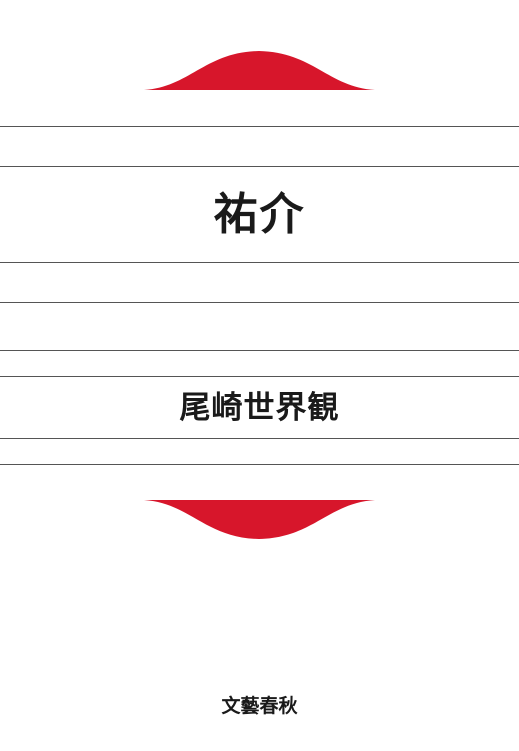 The width and height of the screenshot is (519, 751). Describe the element at coordinates (259, 214) in the screenshot. I see `book-title: 祐介` at that location.